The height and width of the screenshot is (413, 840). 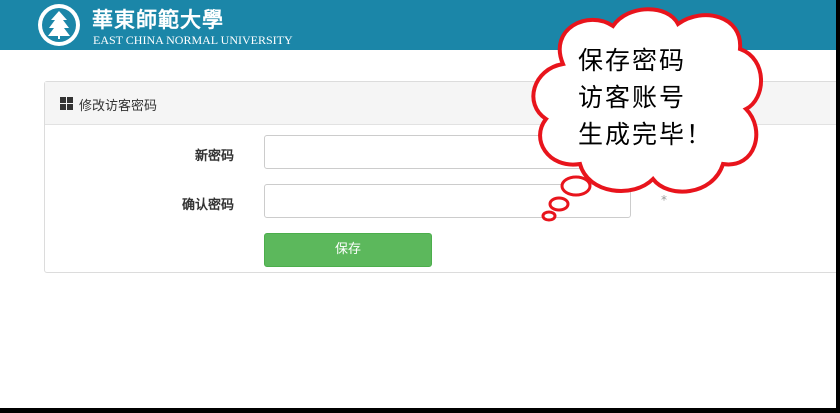 I want to click on university-seal-logo, so click(x=59, y=25).